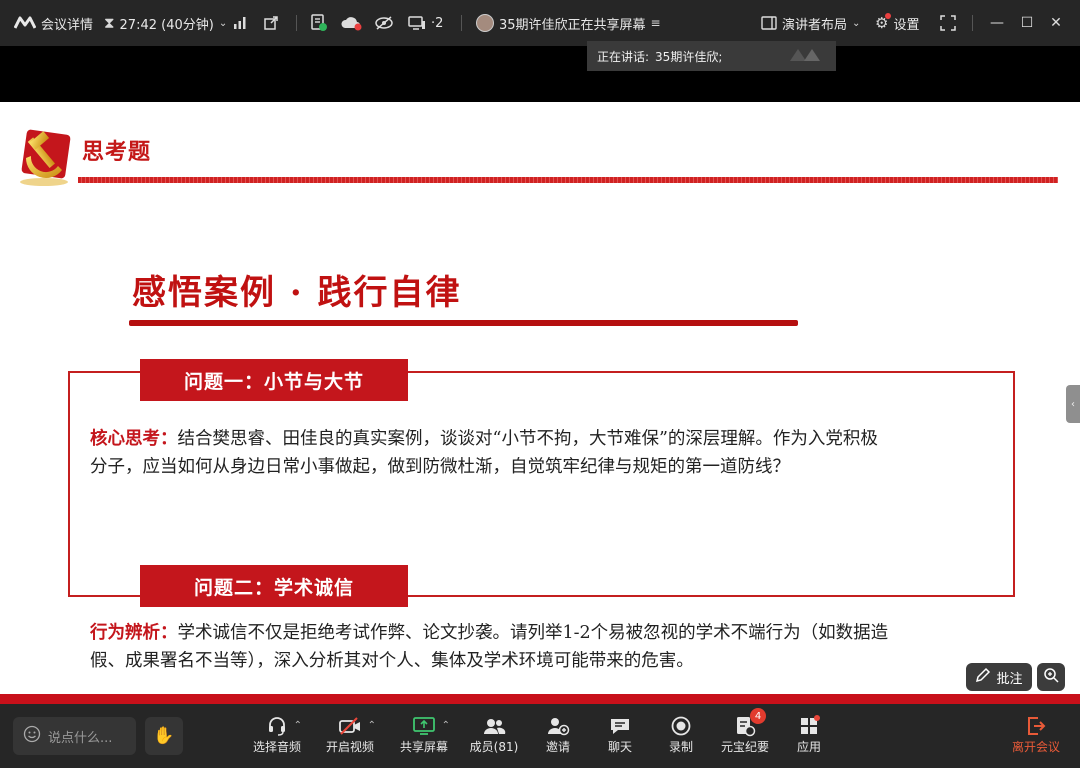  I want to click on share-screen-button: ⌃ 共享屏幕, so click(424, 738).